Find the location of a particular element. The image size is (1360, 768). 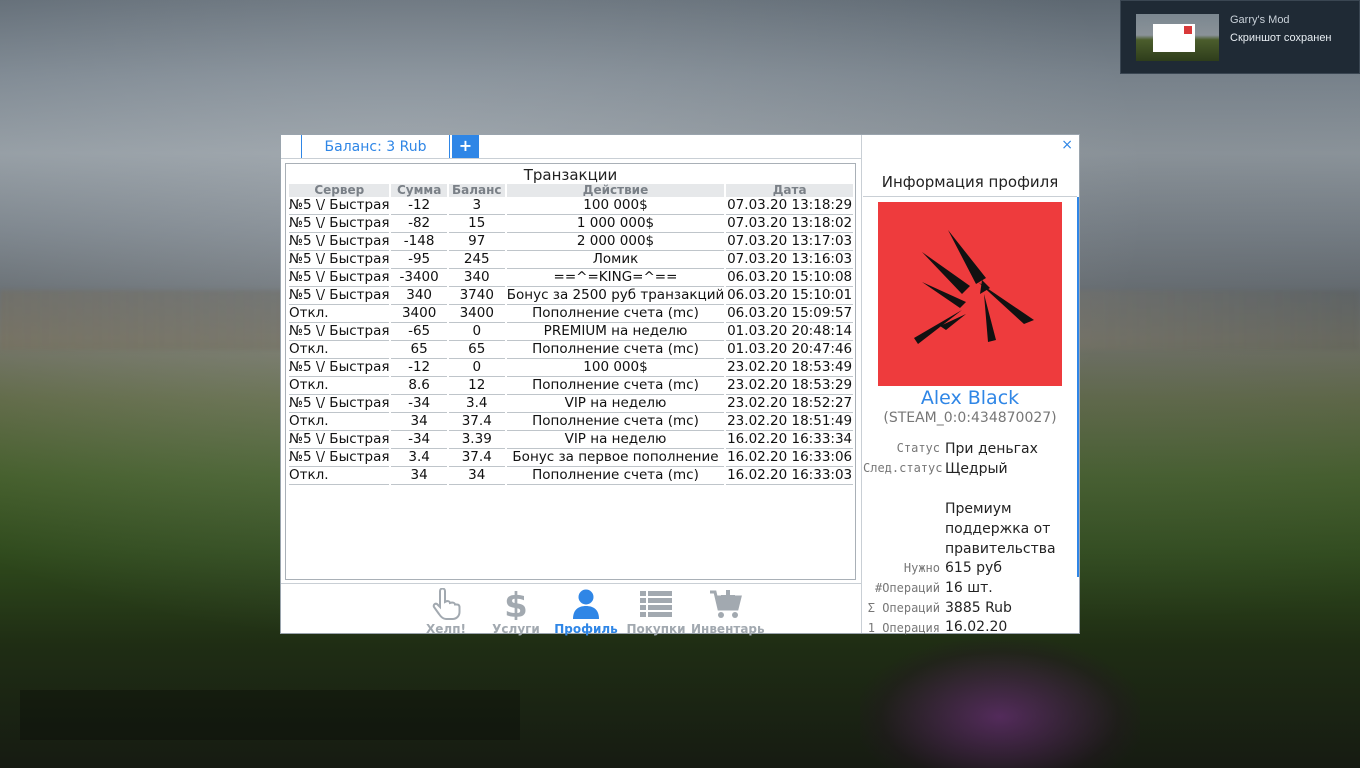

cell-balance: 34 is located at coordinates (476, 476).